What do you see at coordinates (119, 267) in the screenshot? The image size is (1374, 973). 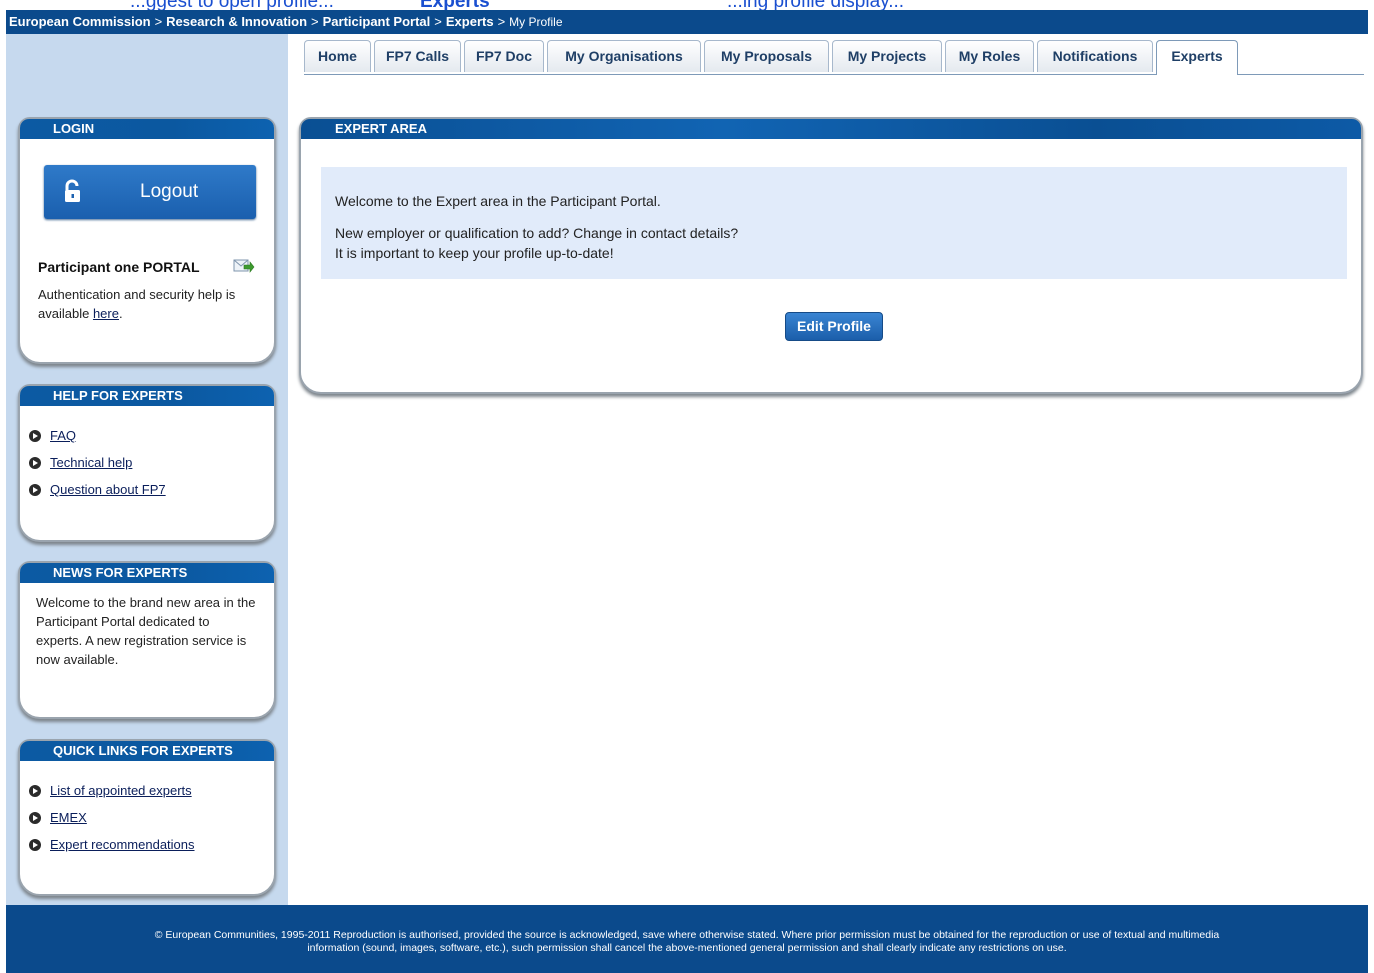 I see `portal-name: Participant one PORTAL` at bounding box center [119, 267].